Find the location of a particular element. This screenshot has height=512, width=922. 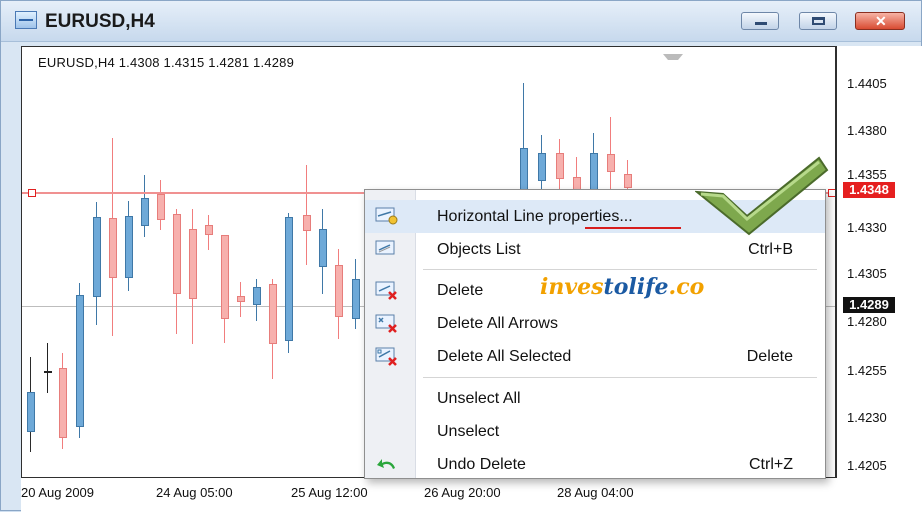

window-title: EURUSD,H4 is located at coordinates (100, 21).